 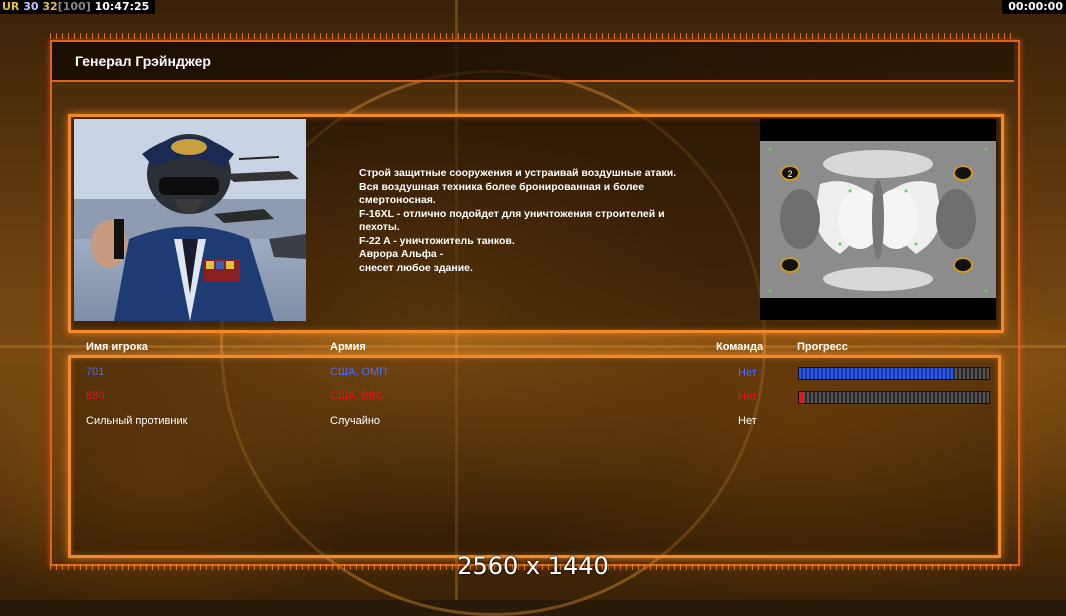 What do you see at coordinates (789, 174) in the screenshot?
I see `map-start-marker-label: 2` at bounding box center [789, 174].